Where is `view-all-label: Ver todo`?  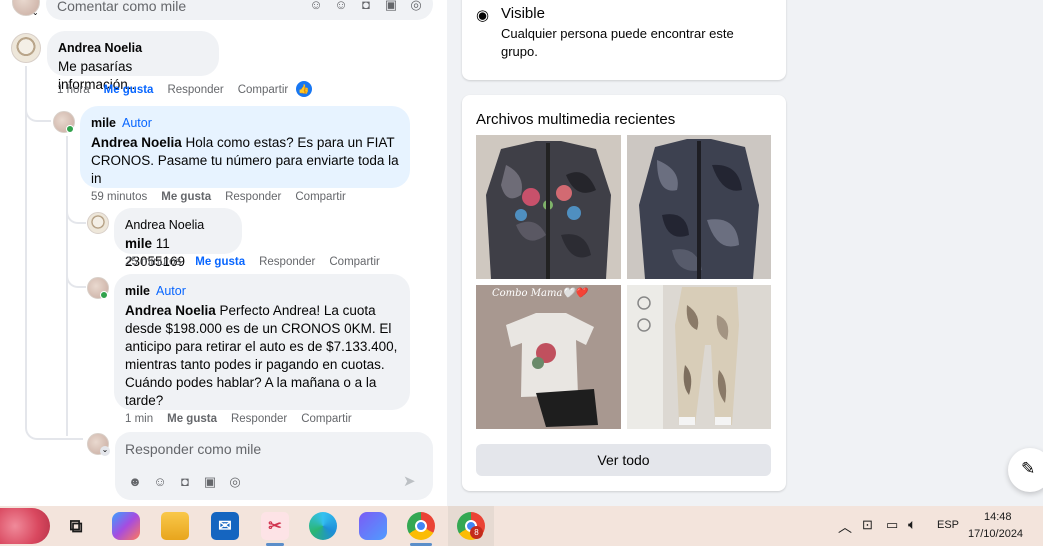
view-all-label: Ver todo is located at coordinates (623, 460).